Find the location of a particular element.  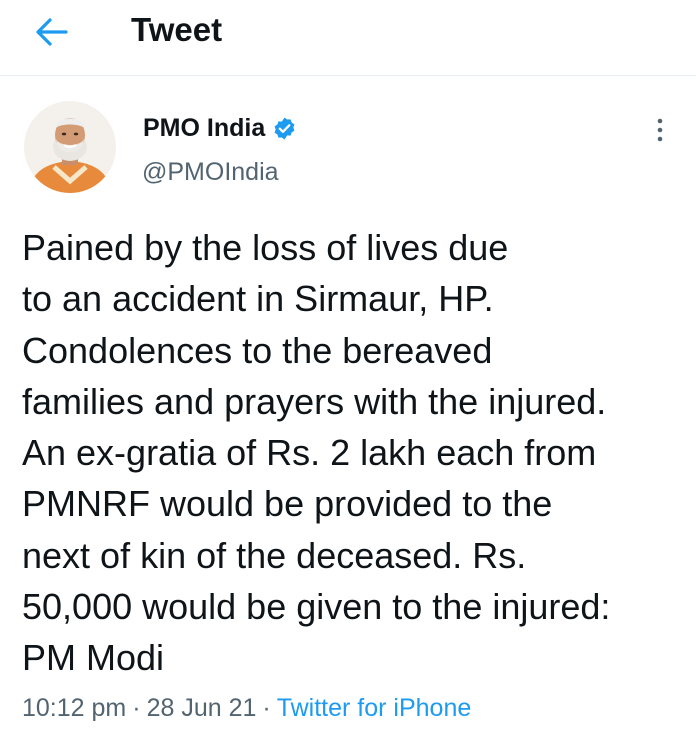

avatar-image is located at coordinates (70, 147).